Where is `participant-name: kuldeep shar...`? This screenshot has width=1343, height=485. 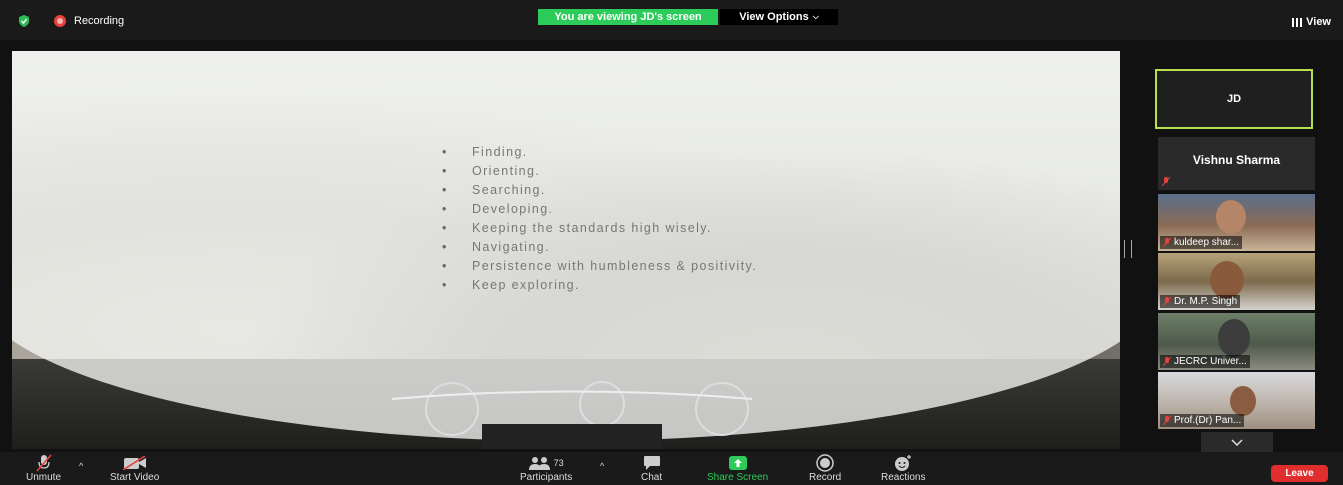
participant-name: kuldeep shar... is located at coordinates (1207, 242).